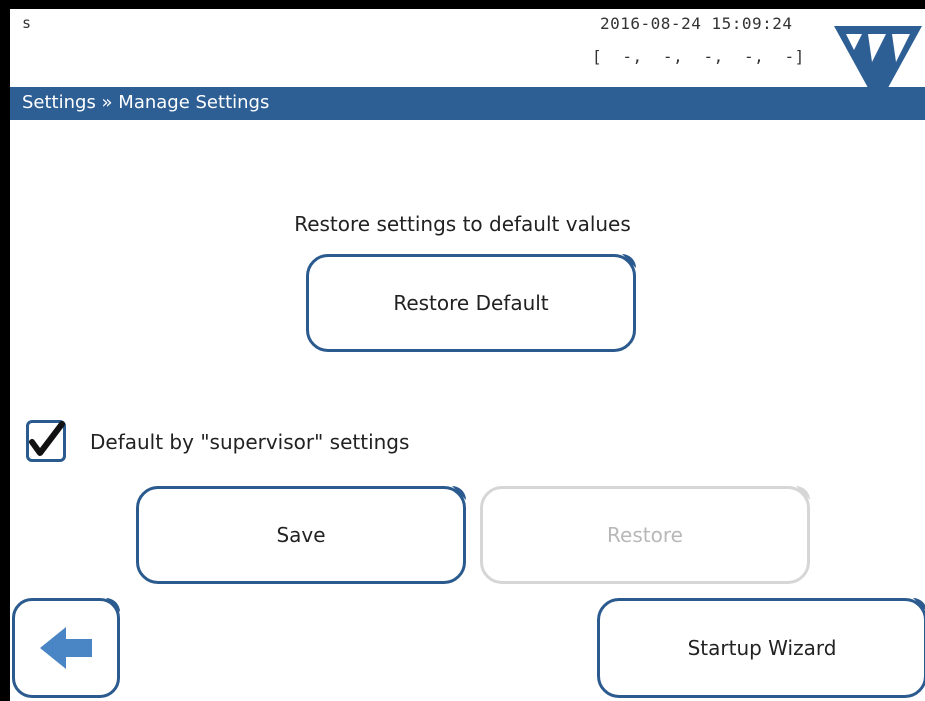  What do you see at coordinates (5, 350) in the screenshot?
I see `screen-border-left` at bounding box center [5, 350].